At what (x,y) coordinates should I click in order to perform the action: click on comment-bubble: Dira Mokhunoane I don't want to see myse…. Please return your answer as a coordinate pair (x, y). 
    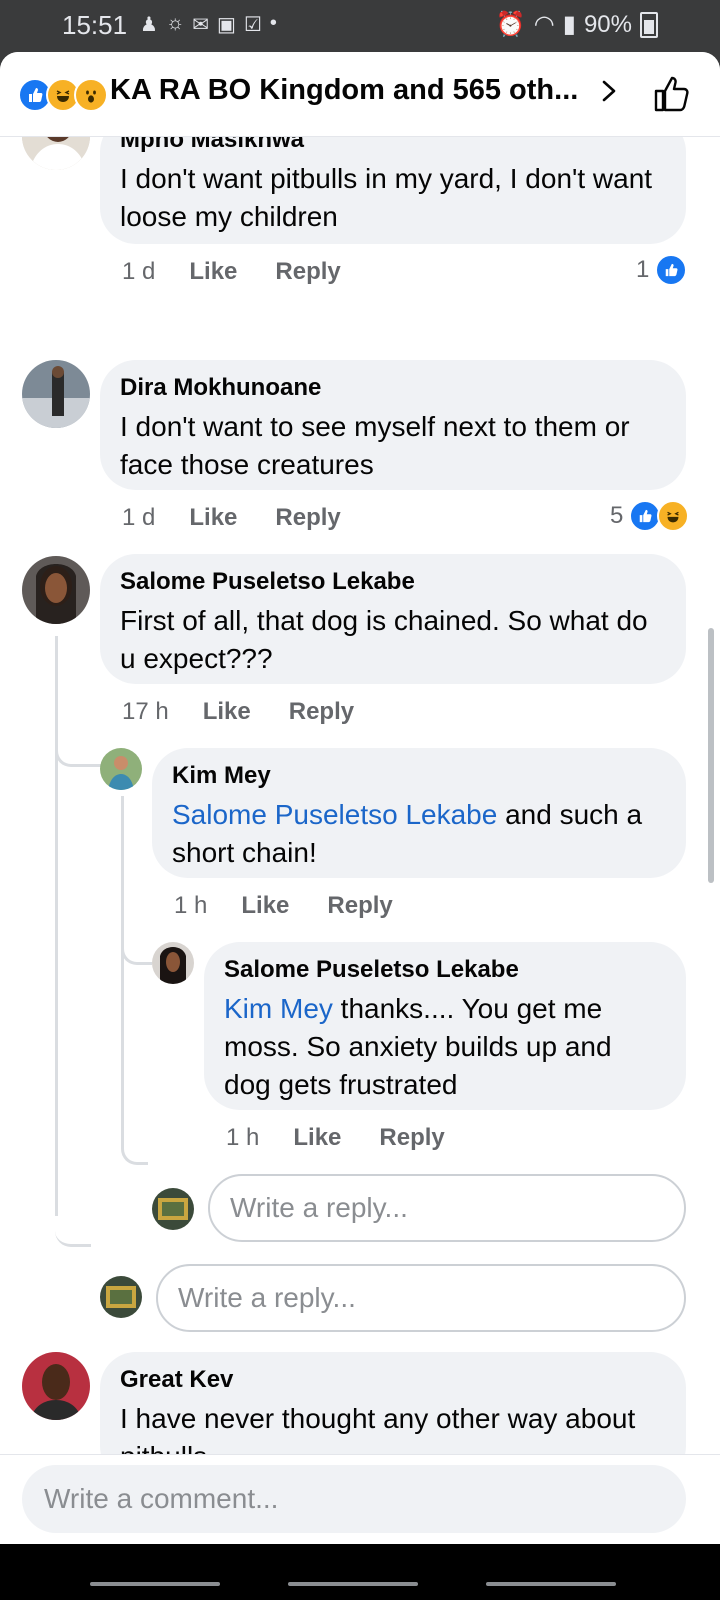
    Looking at the image, I should click on (393, 425).